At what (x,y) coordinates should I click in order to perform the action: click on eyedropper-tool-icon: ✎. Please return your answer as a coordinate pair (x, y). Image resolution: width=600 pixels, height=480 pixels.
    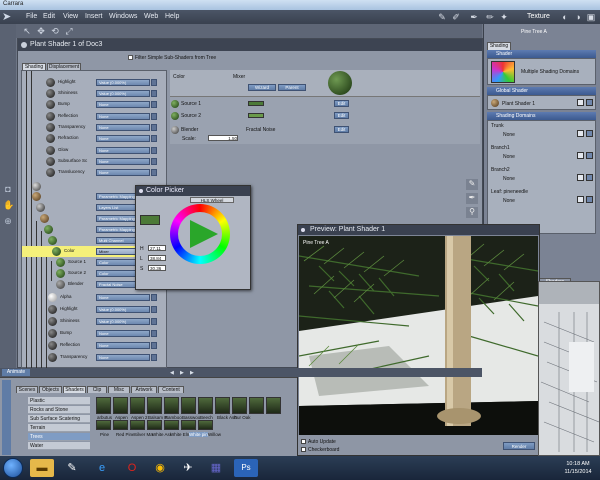
    Looking at the image, I should click on (442, 17).